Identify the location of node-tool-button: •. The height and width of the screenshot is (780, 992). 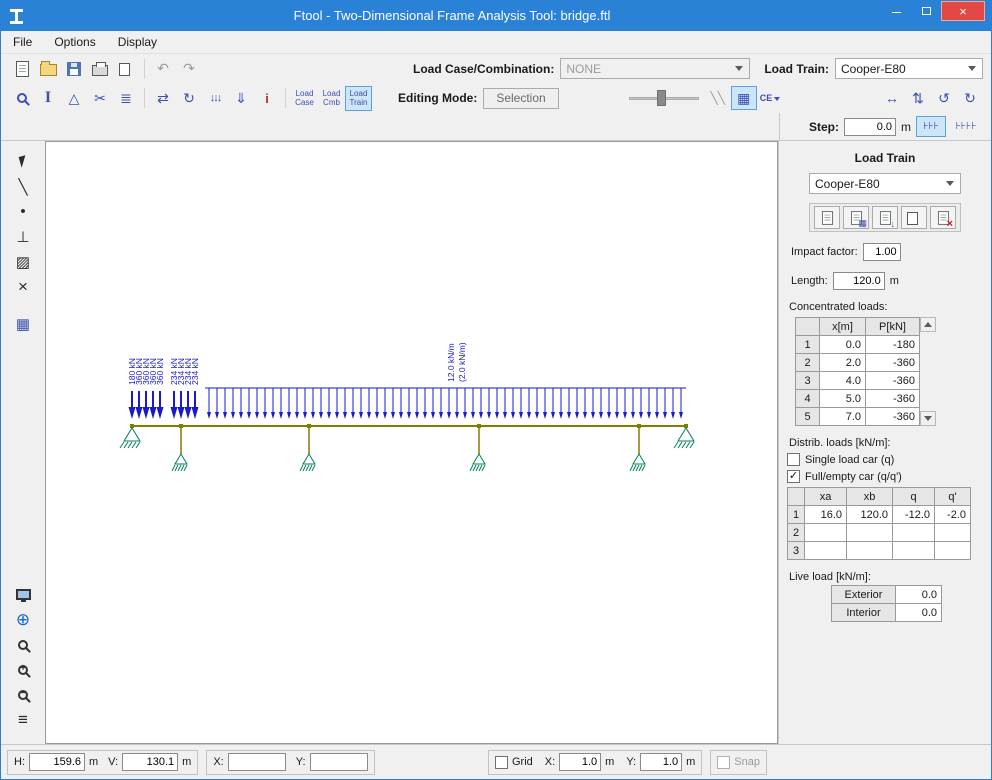
(23, 211).